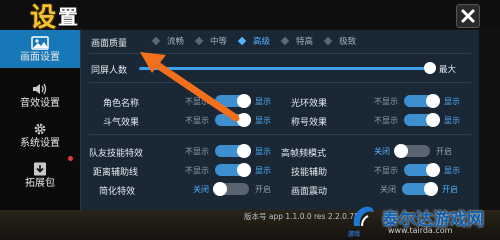  I want to click on site-logo-icon, so click(363, 216).